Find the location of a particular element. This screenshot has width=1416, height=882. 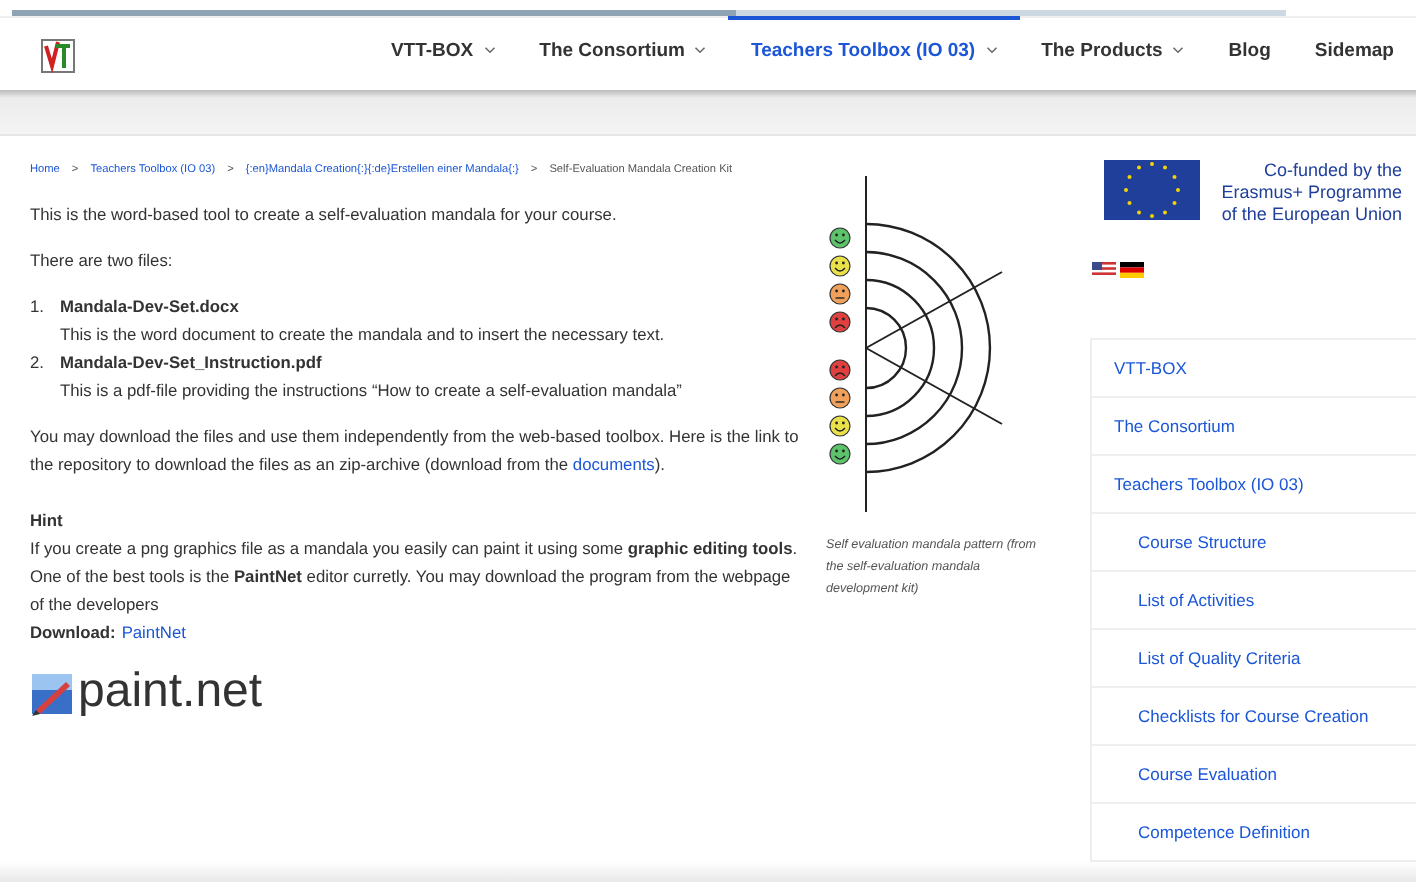

intro-text: This is the word-based tool to create a self-evaluation mandala for your course. is located at coordinates (324, 215).